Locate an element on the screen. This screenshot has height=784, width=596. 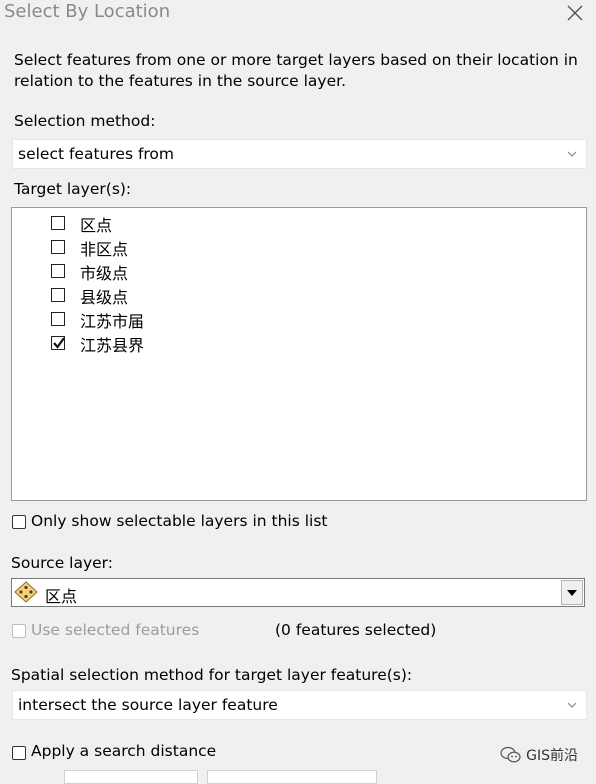
dropdown-arrow-icon is located at coordinates (572, 593).